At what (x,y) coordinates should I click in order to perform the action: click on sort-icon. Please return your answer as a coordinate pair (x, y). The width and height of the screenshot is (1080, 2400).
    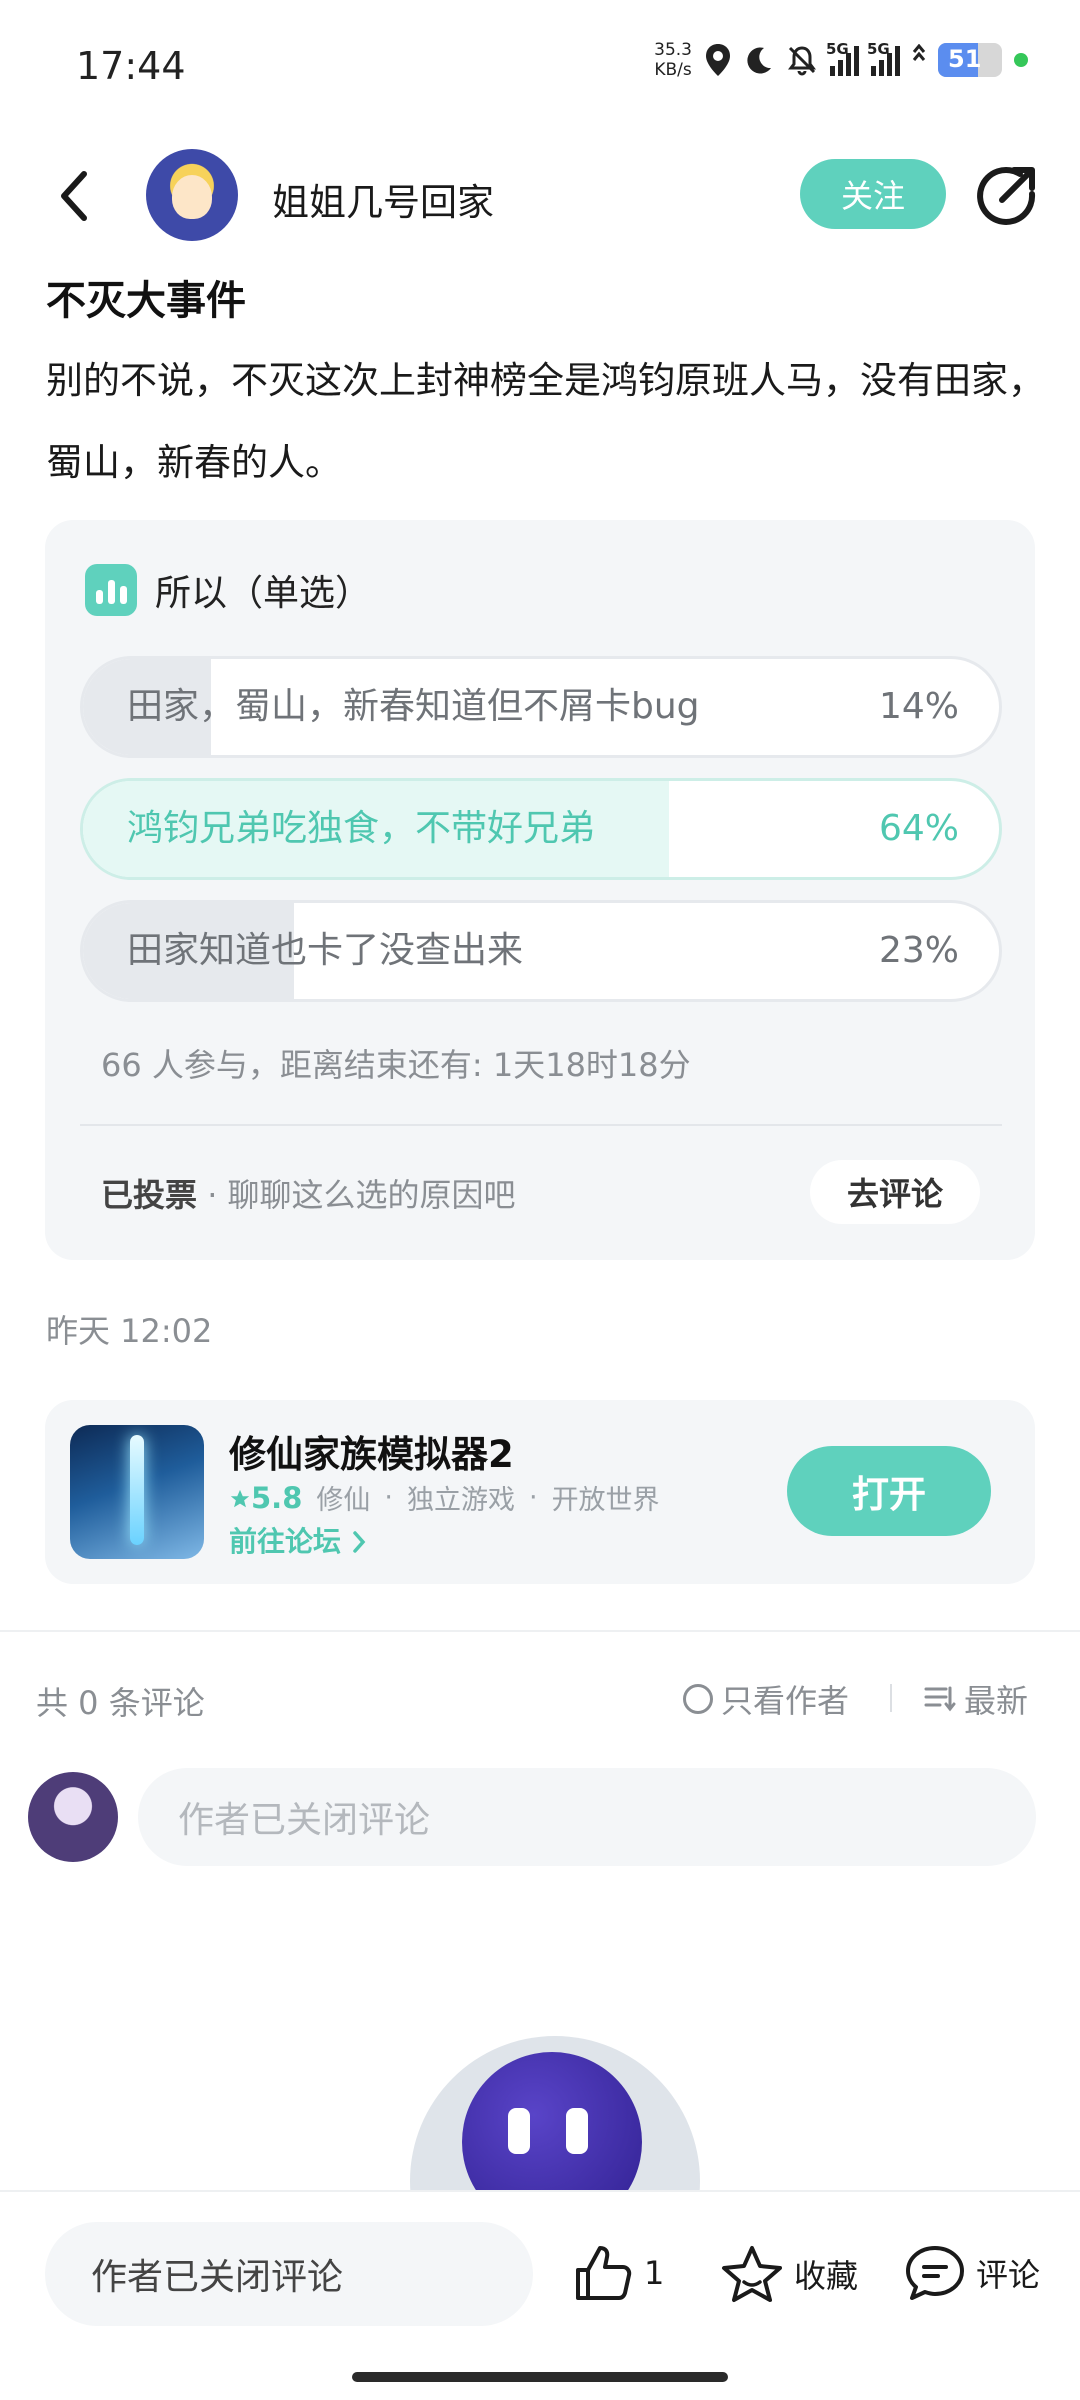
    Looking at the image, I should click on (940, 1699).